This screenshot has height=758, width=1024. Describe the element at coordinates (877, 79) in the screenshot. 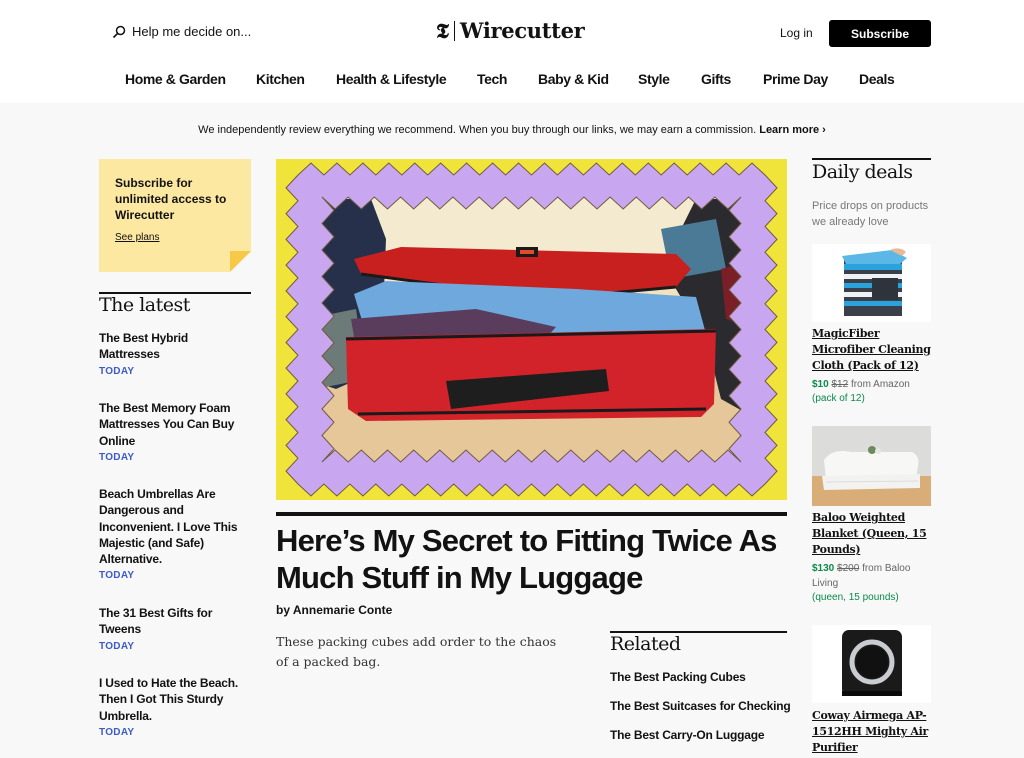

I see `nav-deals: Deals` at that location.